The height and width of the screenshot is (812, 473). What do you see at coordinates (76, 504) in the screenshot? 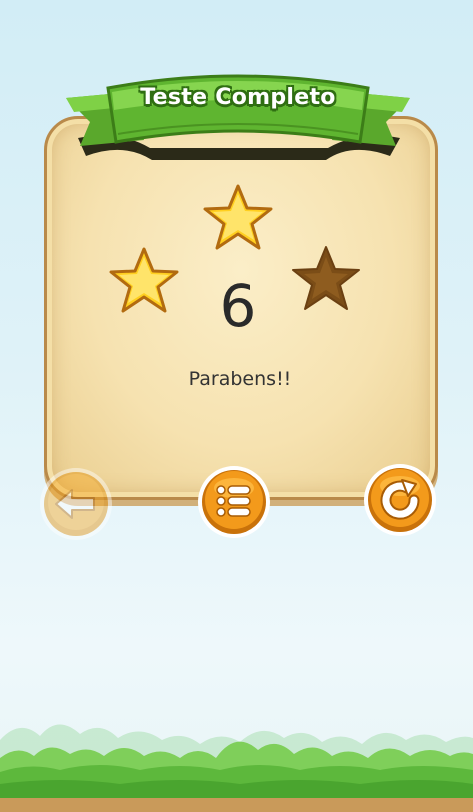
I see `back-button` at bounding box center [76, 504].